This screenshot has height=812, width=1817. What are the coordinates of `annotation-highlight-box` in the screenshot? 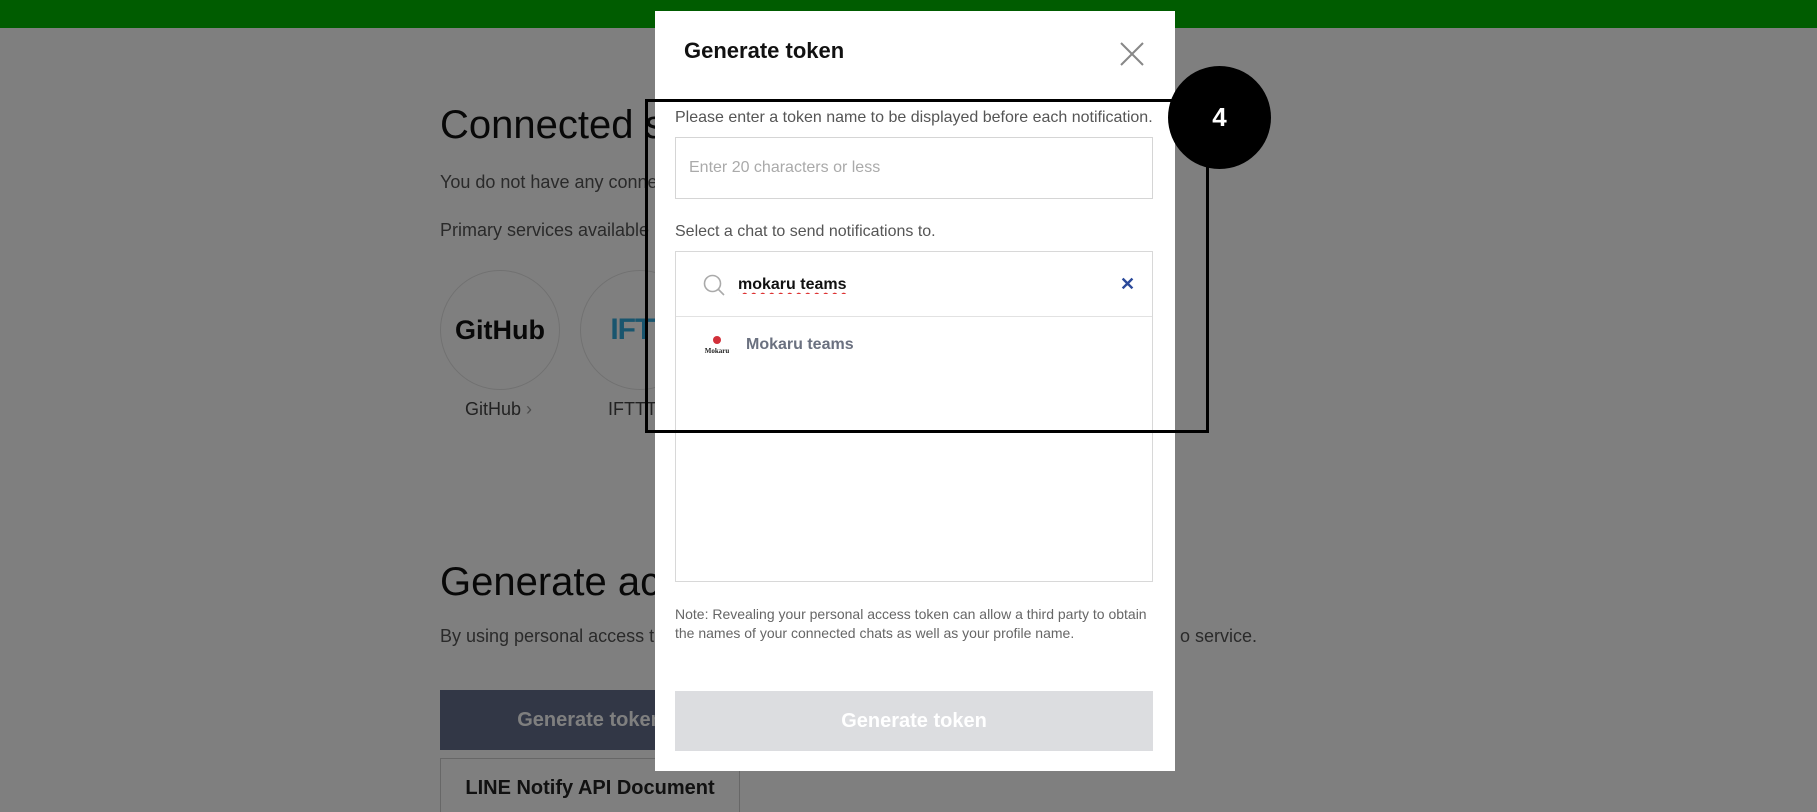 It's located at (927, 266).